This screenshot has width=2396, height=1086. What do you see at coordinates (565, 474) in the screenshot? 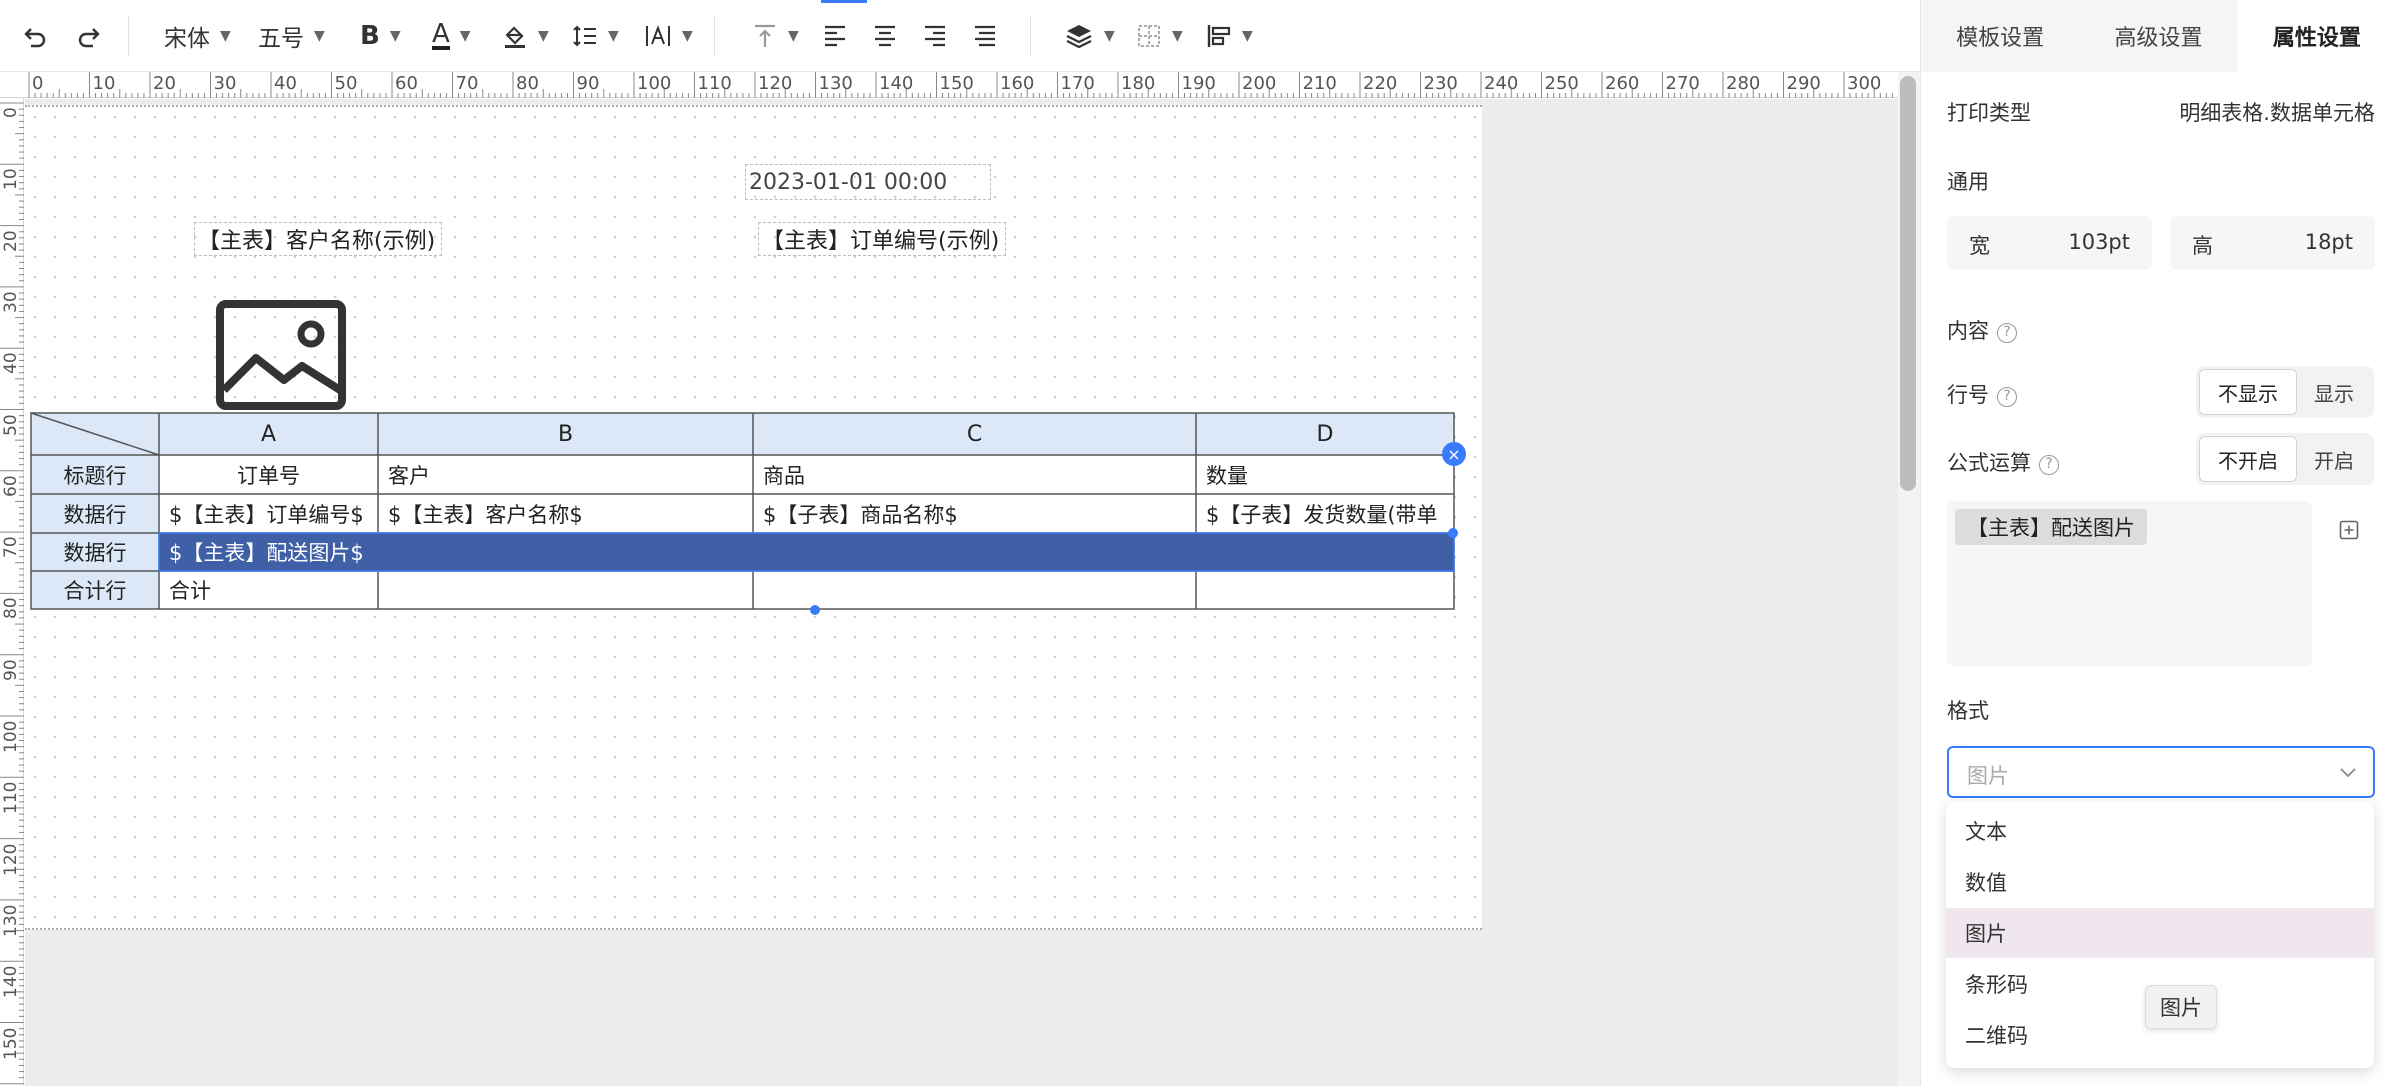
I see `header-cell-b: 客户` at bounding box center [565, 474].